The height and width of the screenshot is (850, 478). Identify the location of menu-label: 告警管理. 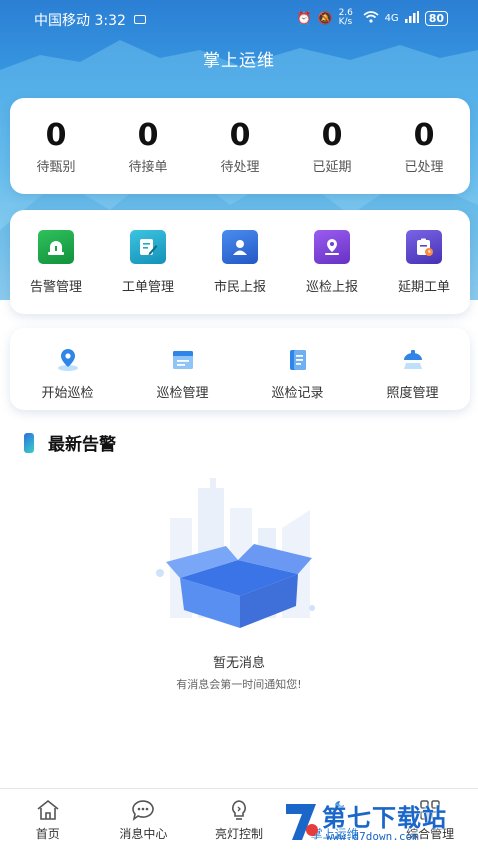
(55, 287).